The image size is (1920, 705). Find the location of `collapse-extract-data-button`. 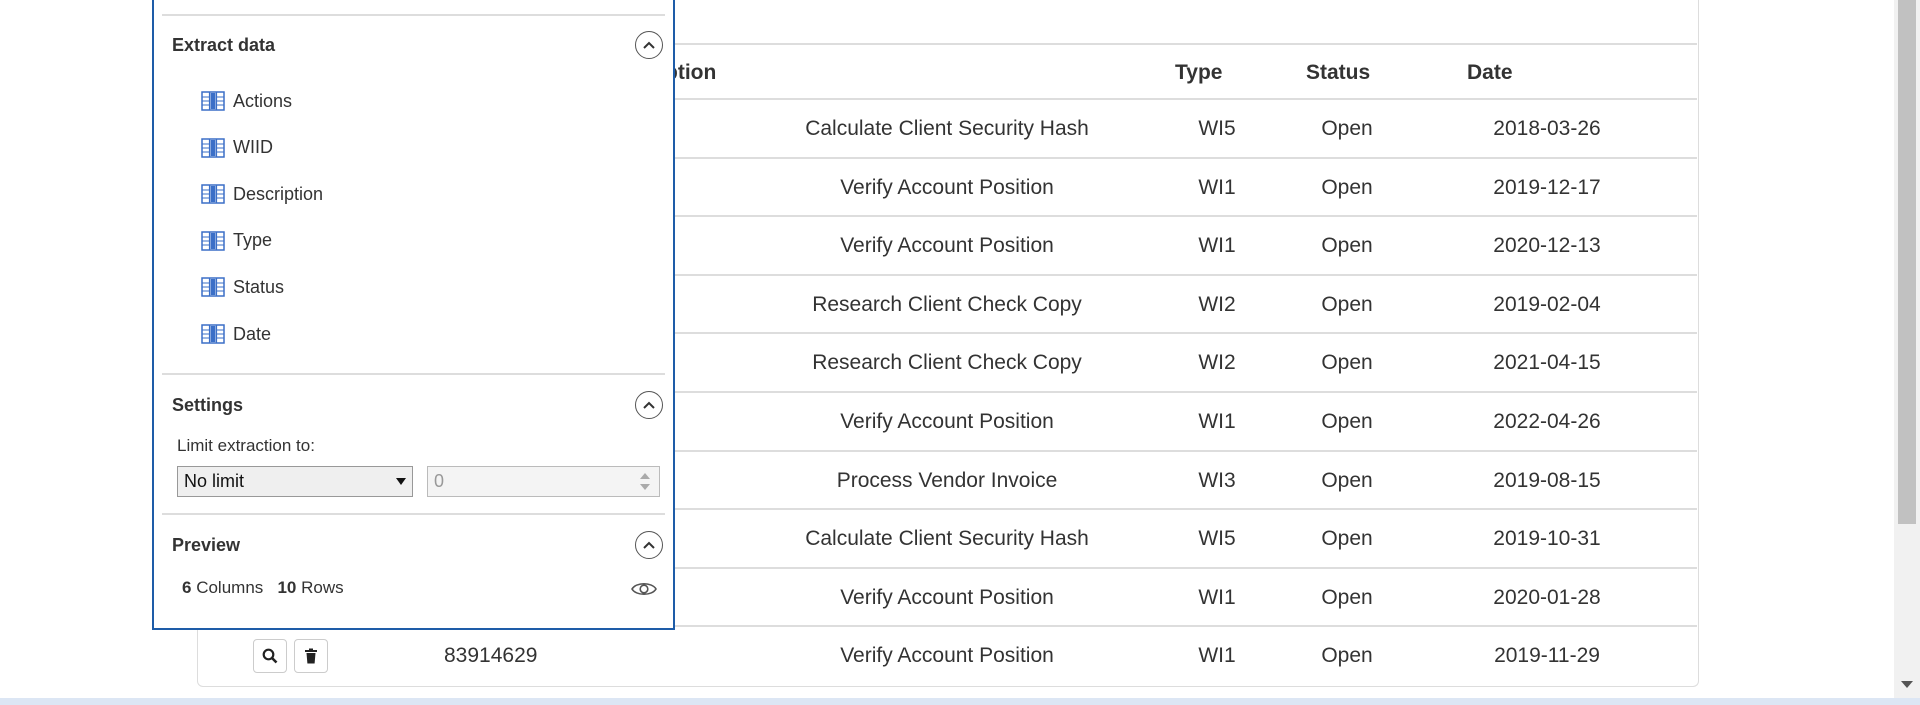

collapse-extract-data-button is located at coordinates (649, 45).